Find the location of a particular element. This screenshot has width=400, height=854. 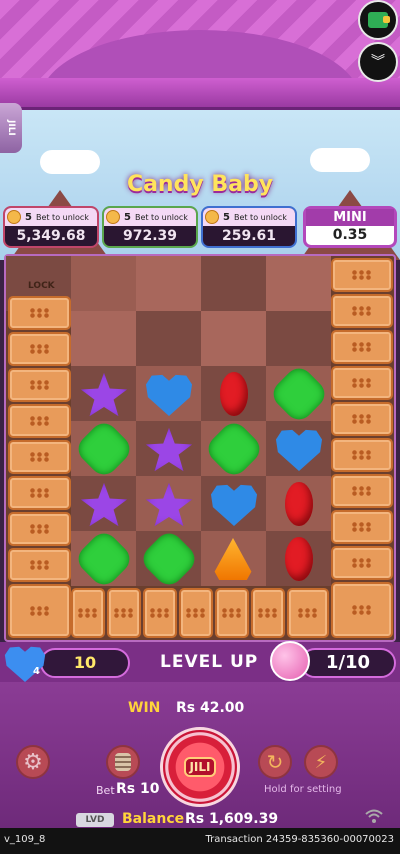

auto-spin-button: ↻ is located at coordinates (275, 762).